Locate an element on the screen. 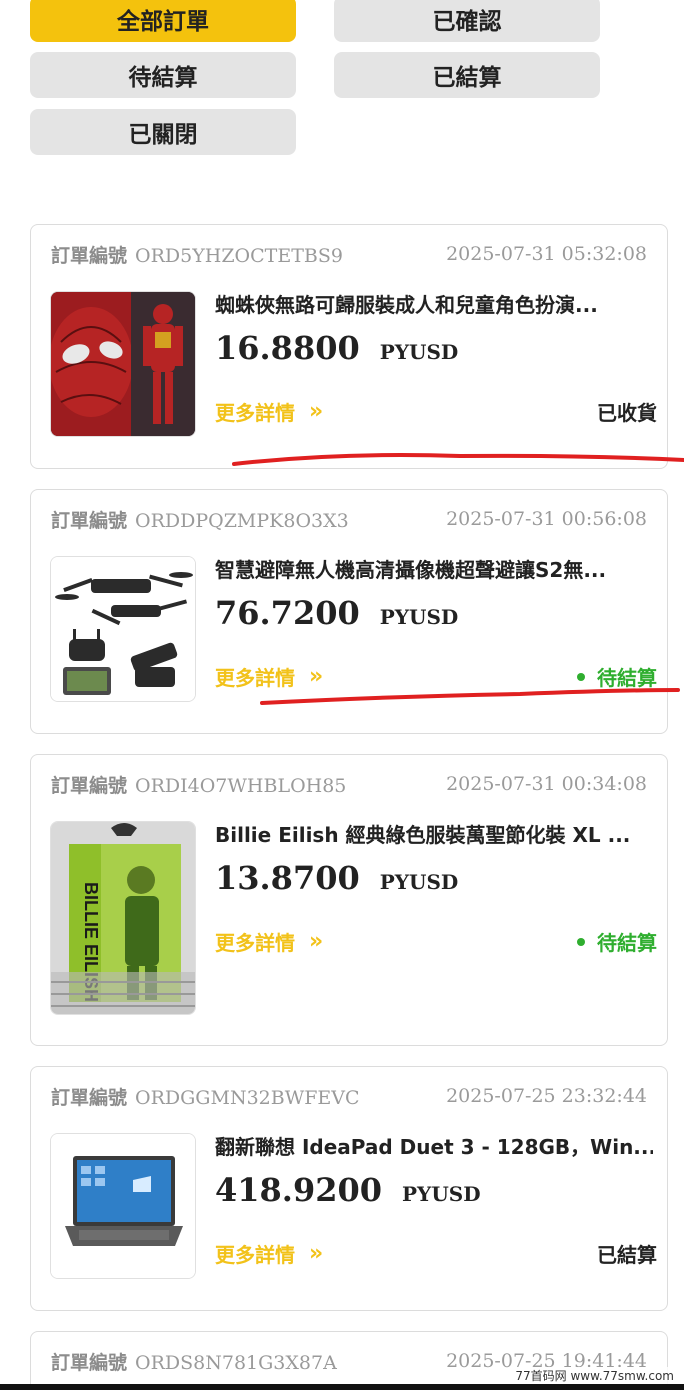 This screenshot has width=684, height=1390. order-price: 76.7200 is located at coordinates (287, 613).